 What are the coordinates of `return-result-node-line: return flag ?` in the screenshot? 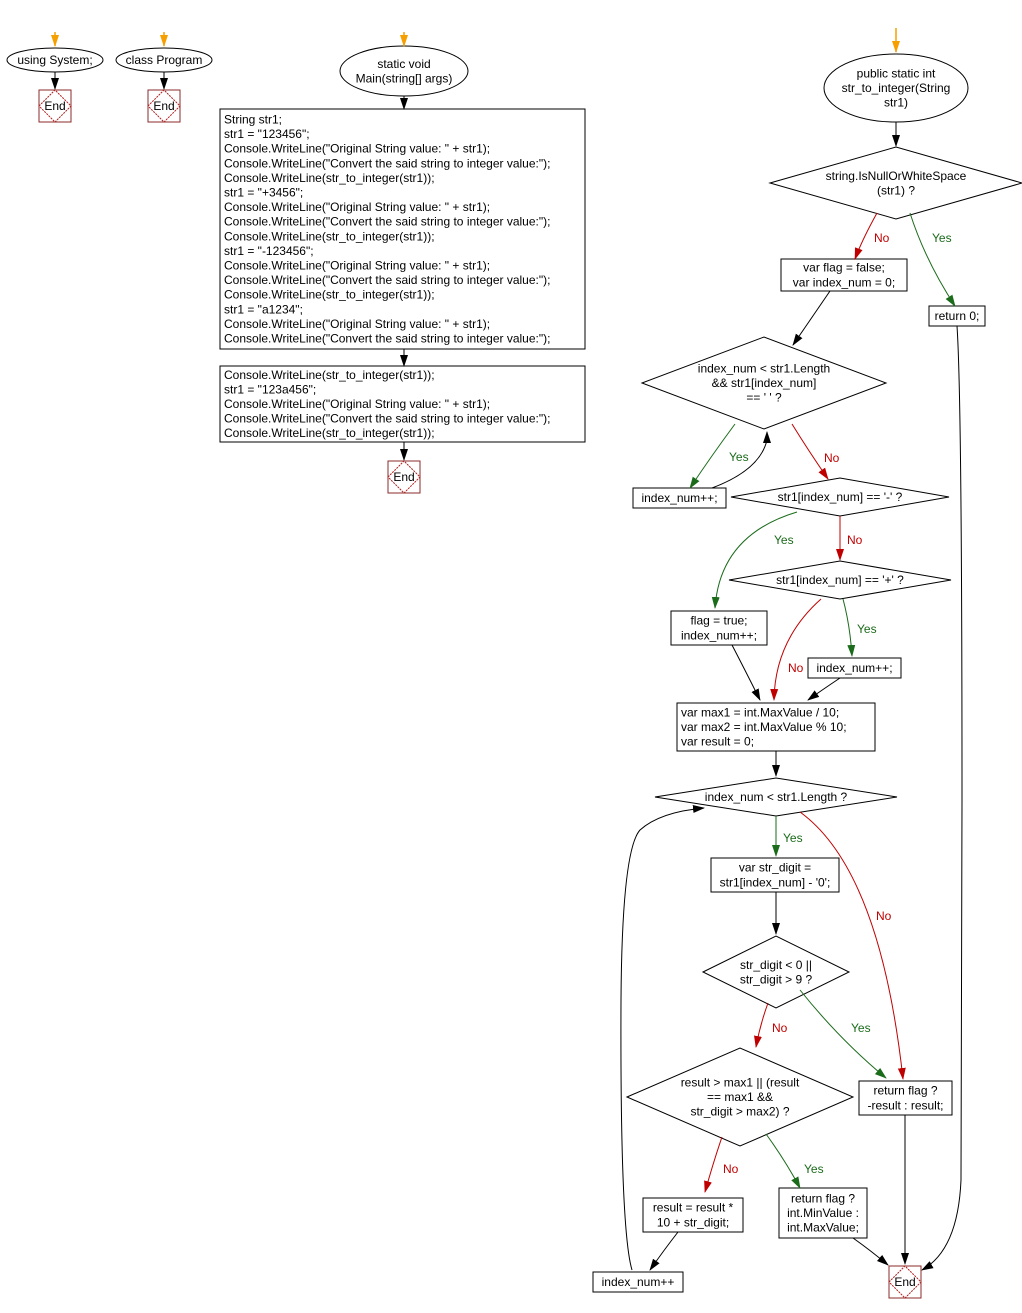 It's located at (905, 1091).